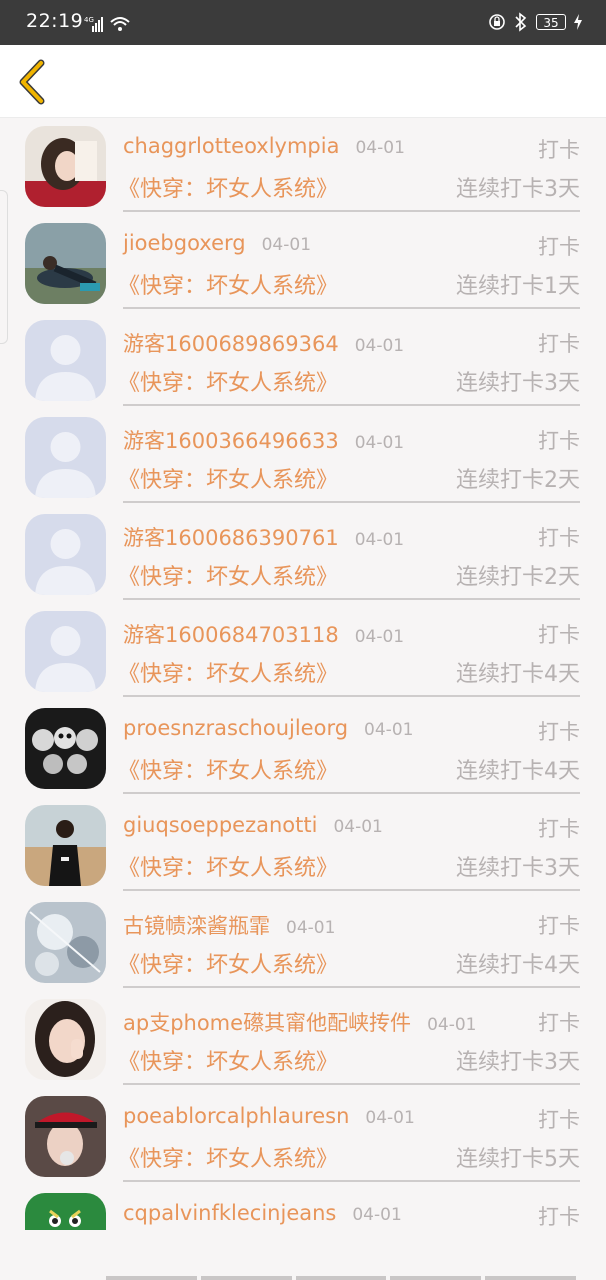 This screenshot has width=606, height=1280. Describe the element at coordinates (231, 635) in the screenshot. I see `user-name-text: 游客1600684703118` at that location.